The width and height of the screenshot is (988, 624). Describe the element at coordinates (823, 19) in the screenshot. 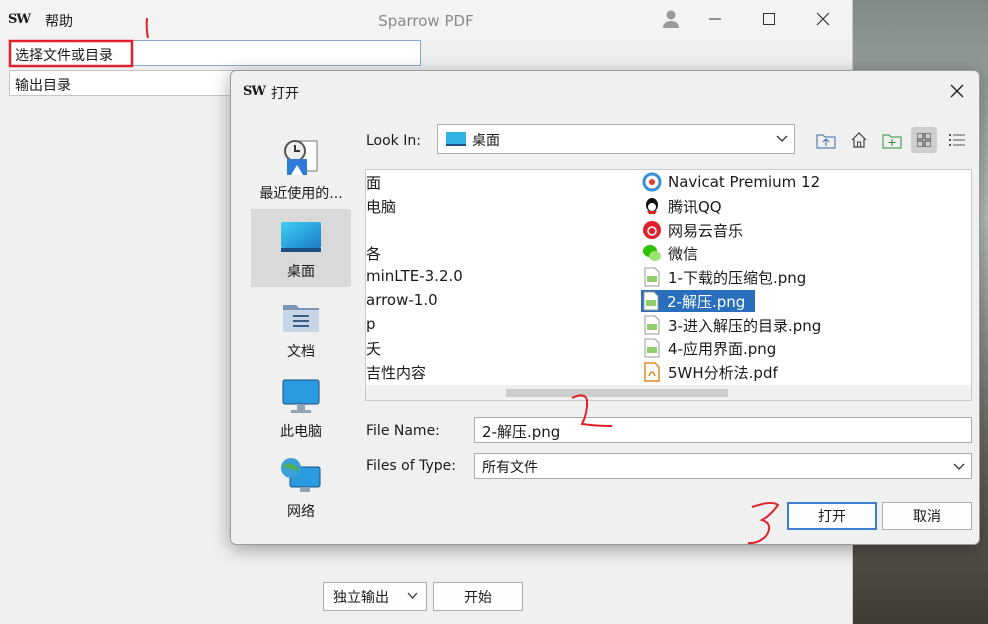

I see `close-icon` at that location.